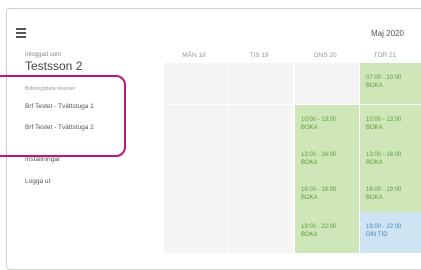  What do you see at coordinates (387, 33) in the screenshot?
I see `month-label: Maj 2020` at bounding box center [387, 33].